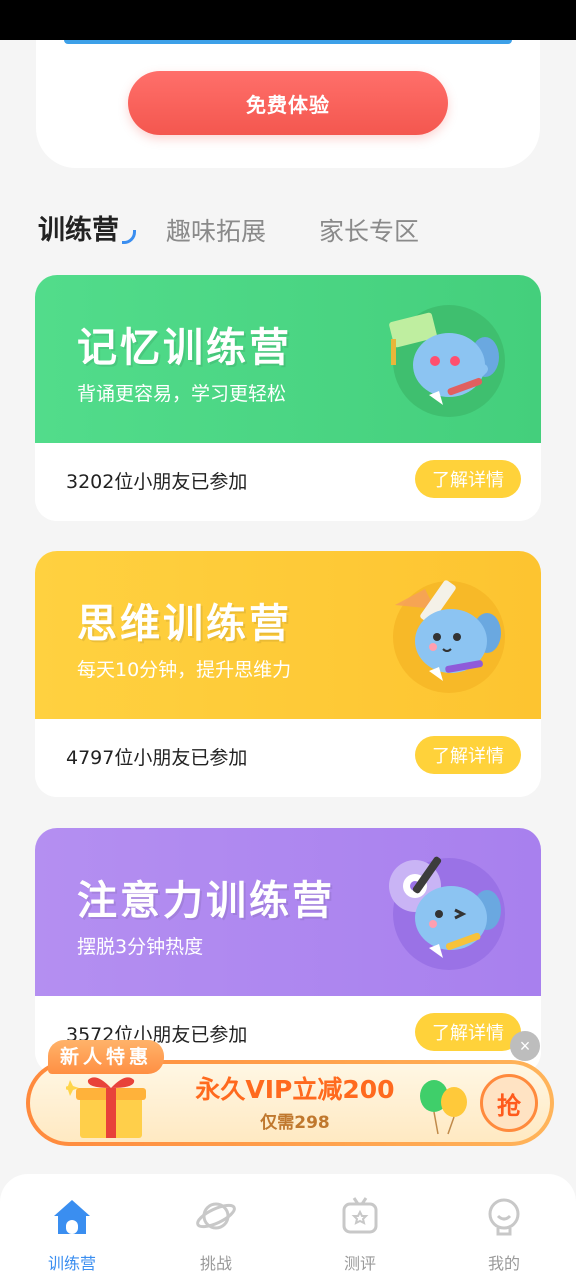  Describe the element at coordinates (360, 1215) in the screenshot. I see `evaluation-icon` at that location.